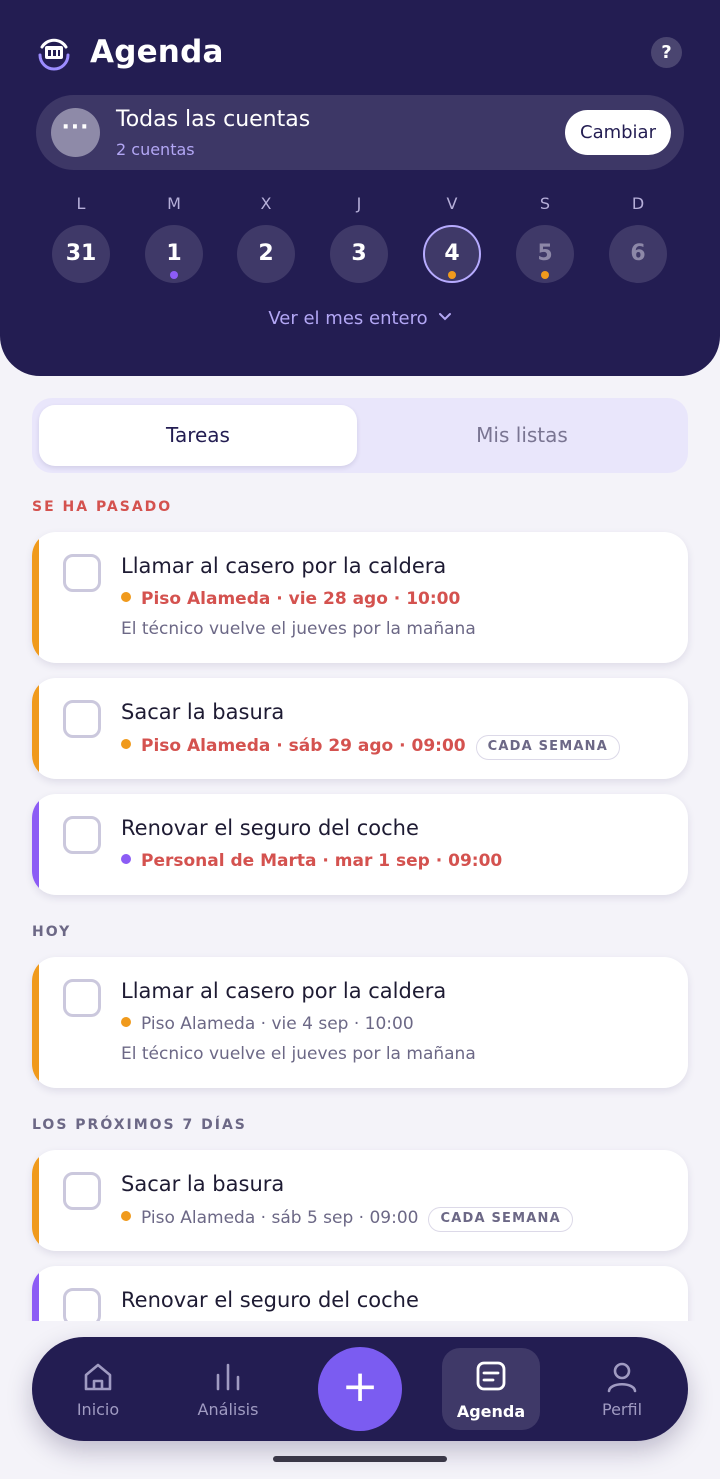  Describe the element at coordinates (174, 203) in the screenshot. I see `day-letter: M` at that location.